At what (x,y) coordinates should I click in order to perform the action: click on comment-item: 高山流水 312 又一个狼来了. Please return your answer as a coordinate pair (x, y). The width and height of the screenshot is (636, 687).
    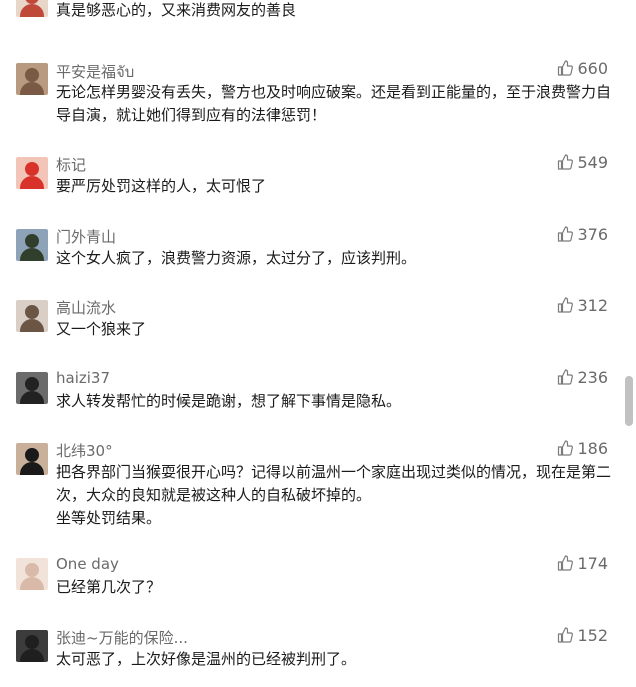
    Looking at the image, I should click on (310, 318).